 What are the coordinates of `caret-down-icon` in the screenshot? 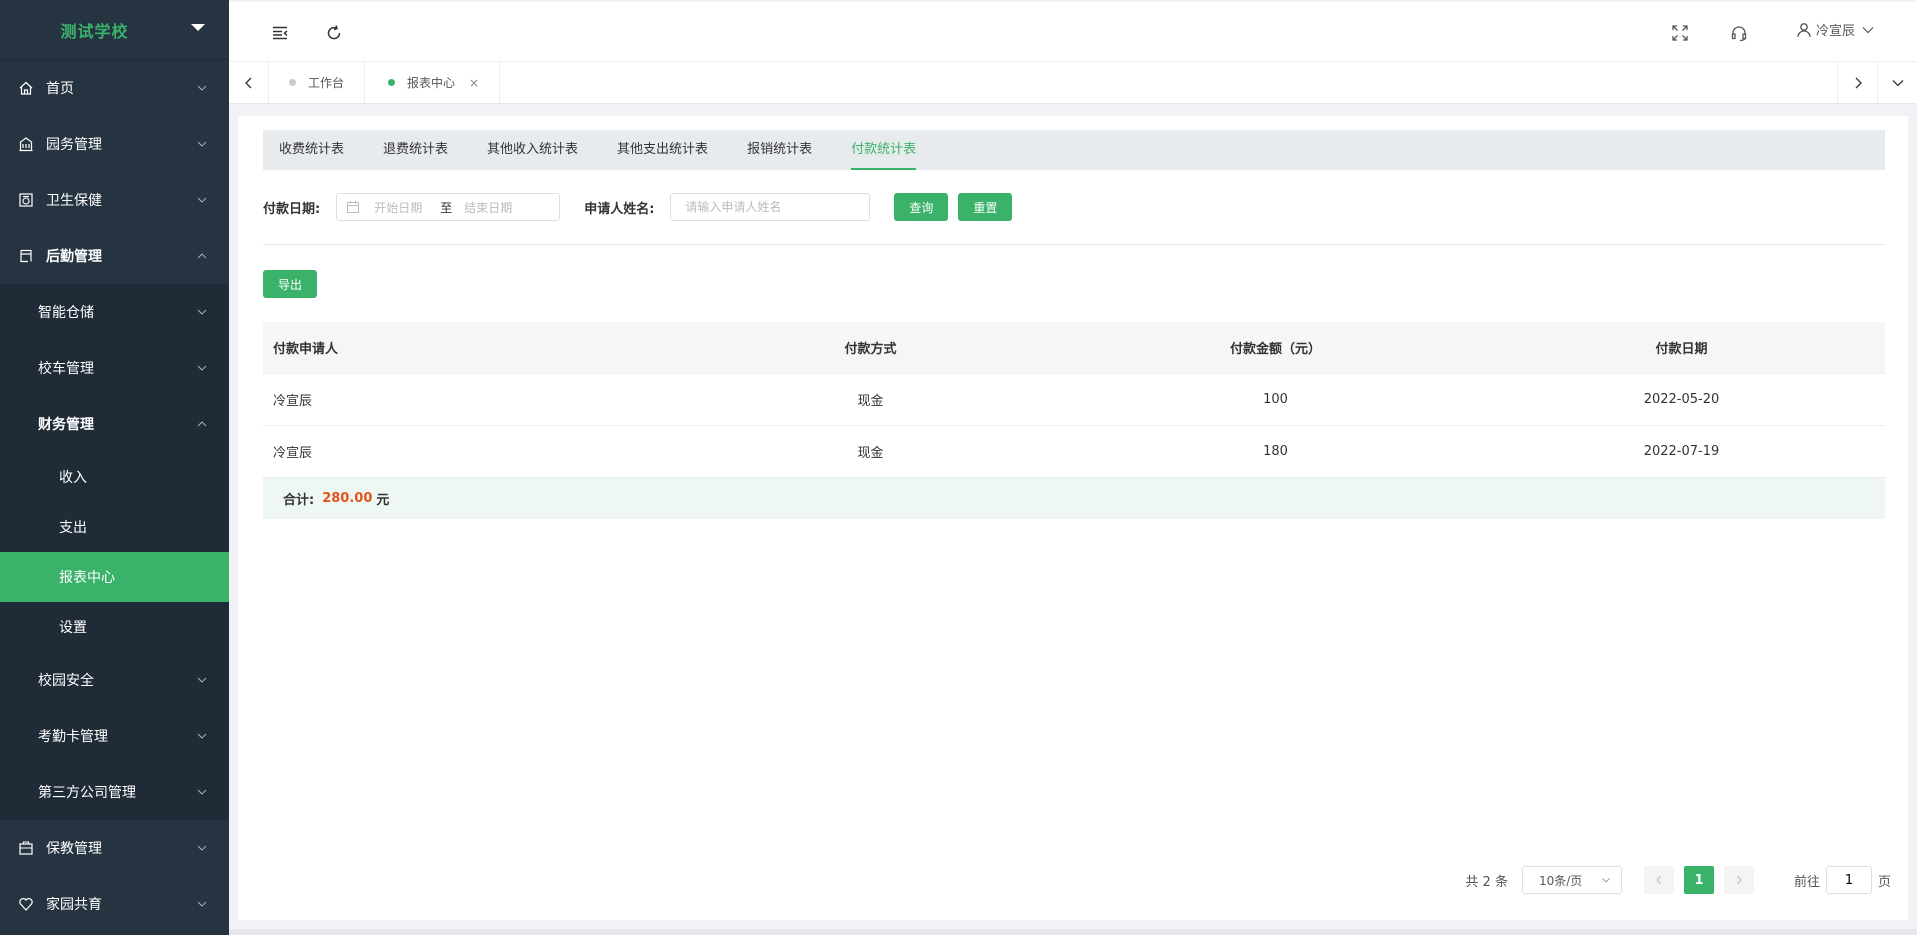 It's located at (198, 27).